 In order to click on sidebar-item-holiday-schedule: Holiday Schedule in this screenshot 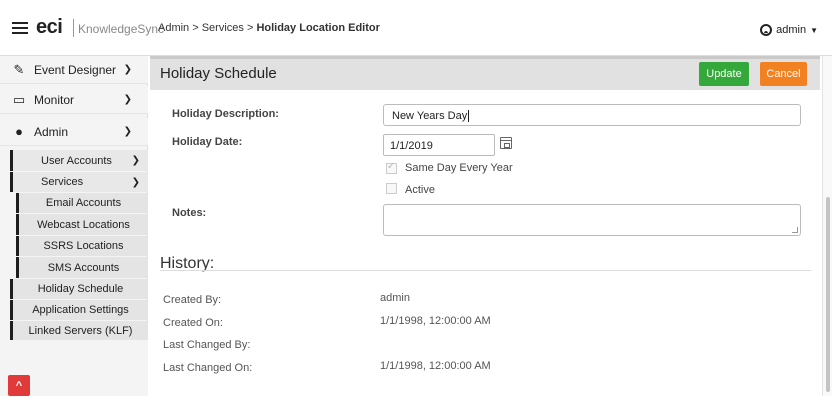, I will do `click(79, 289)`.